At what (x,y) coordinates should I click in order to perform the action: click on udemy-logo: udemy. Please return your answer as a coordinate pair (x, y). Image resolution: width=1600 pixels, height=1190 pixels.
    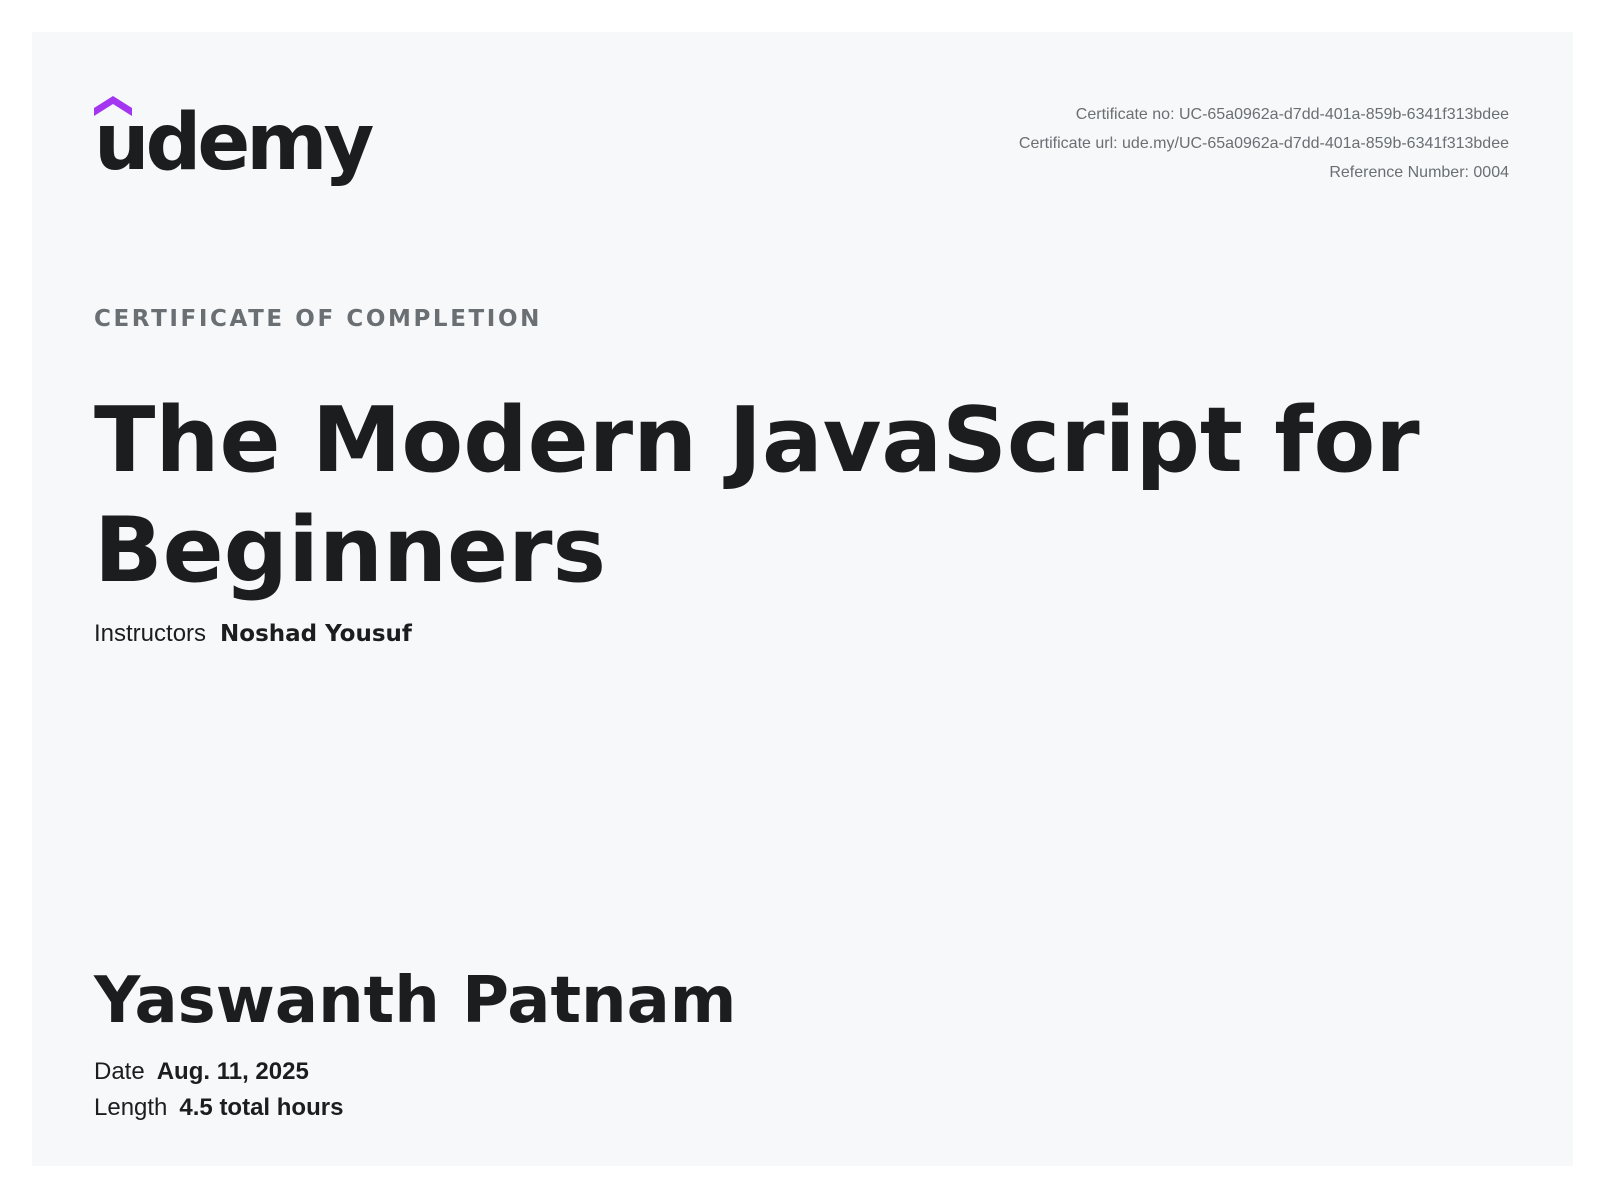
    Looking at the image, I should click on (234, 143).